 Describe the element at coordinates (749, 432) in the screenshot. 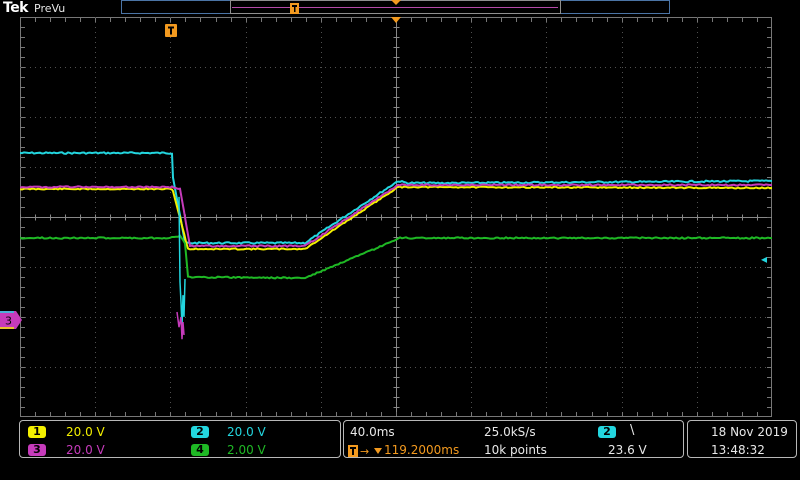

I see `date-display: 18 Nov 2019` at that location.